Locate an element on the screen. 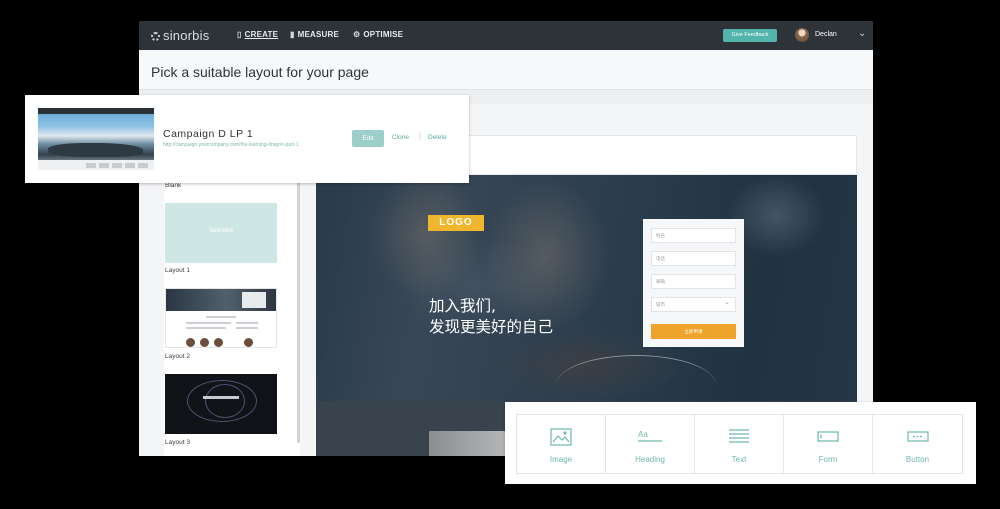 The image size is (1000, 509). brand-logo: sinorbis is located at coordinates (180, 35).